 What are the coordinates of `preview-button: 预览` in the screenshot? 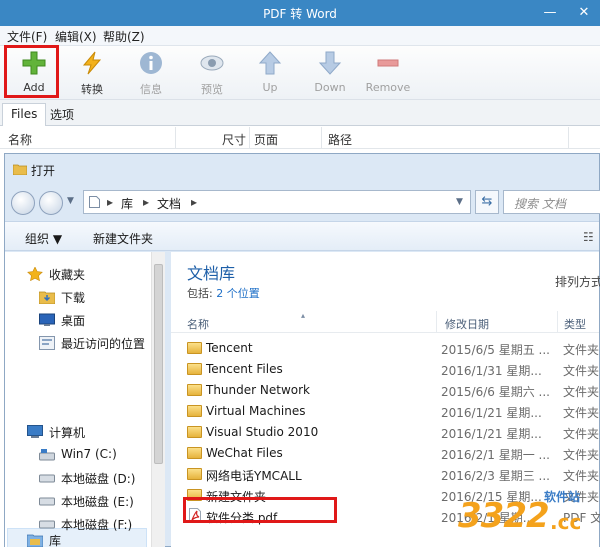 It's located at (212, 73).